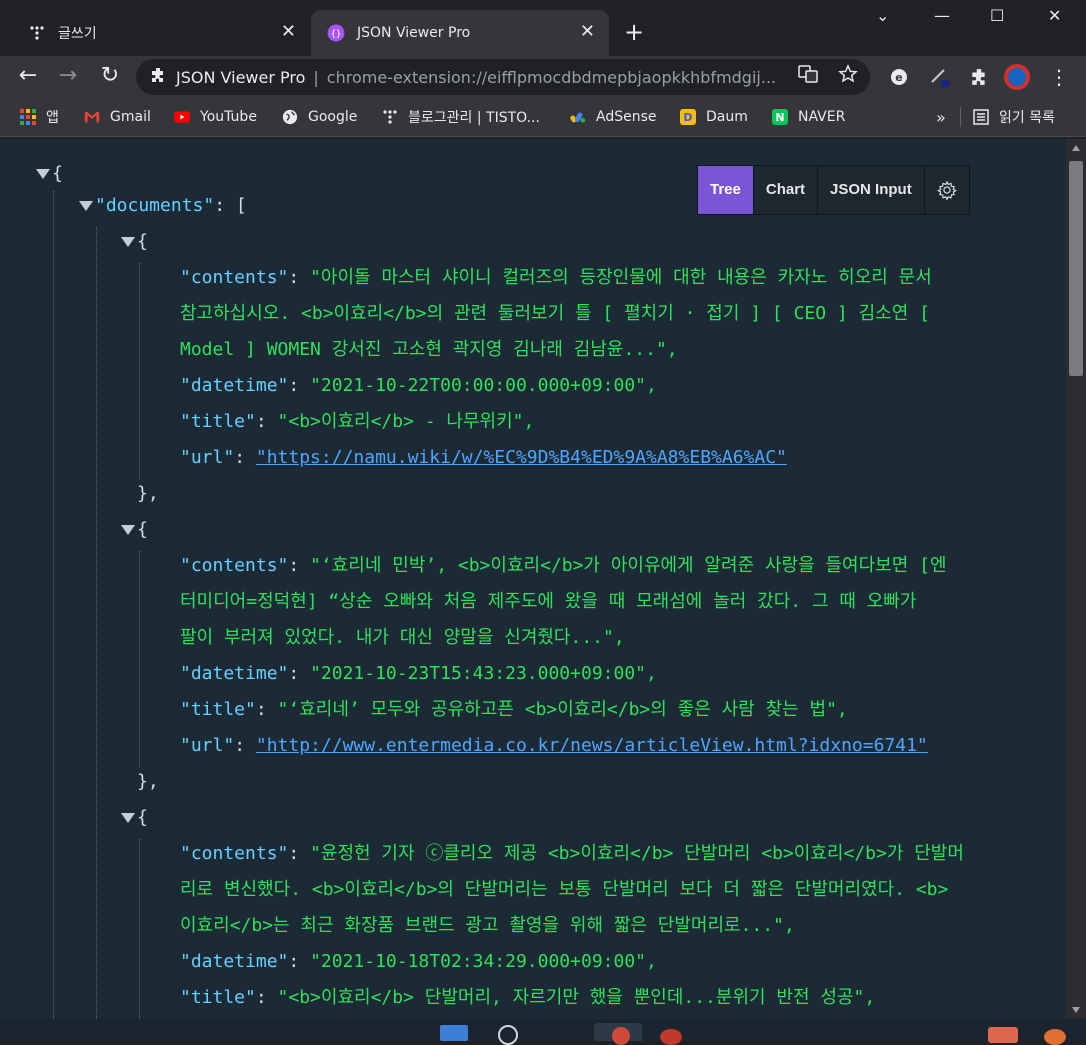 This screenshot has width=1086, height=1045. What do you see at coordinates (37, 33) in the screenshot?
I see `tistory-icon` at bounding box center [37, 33].